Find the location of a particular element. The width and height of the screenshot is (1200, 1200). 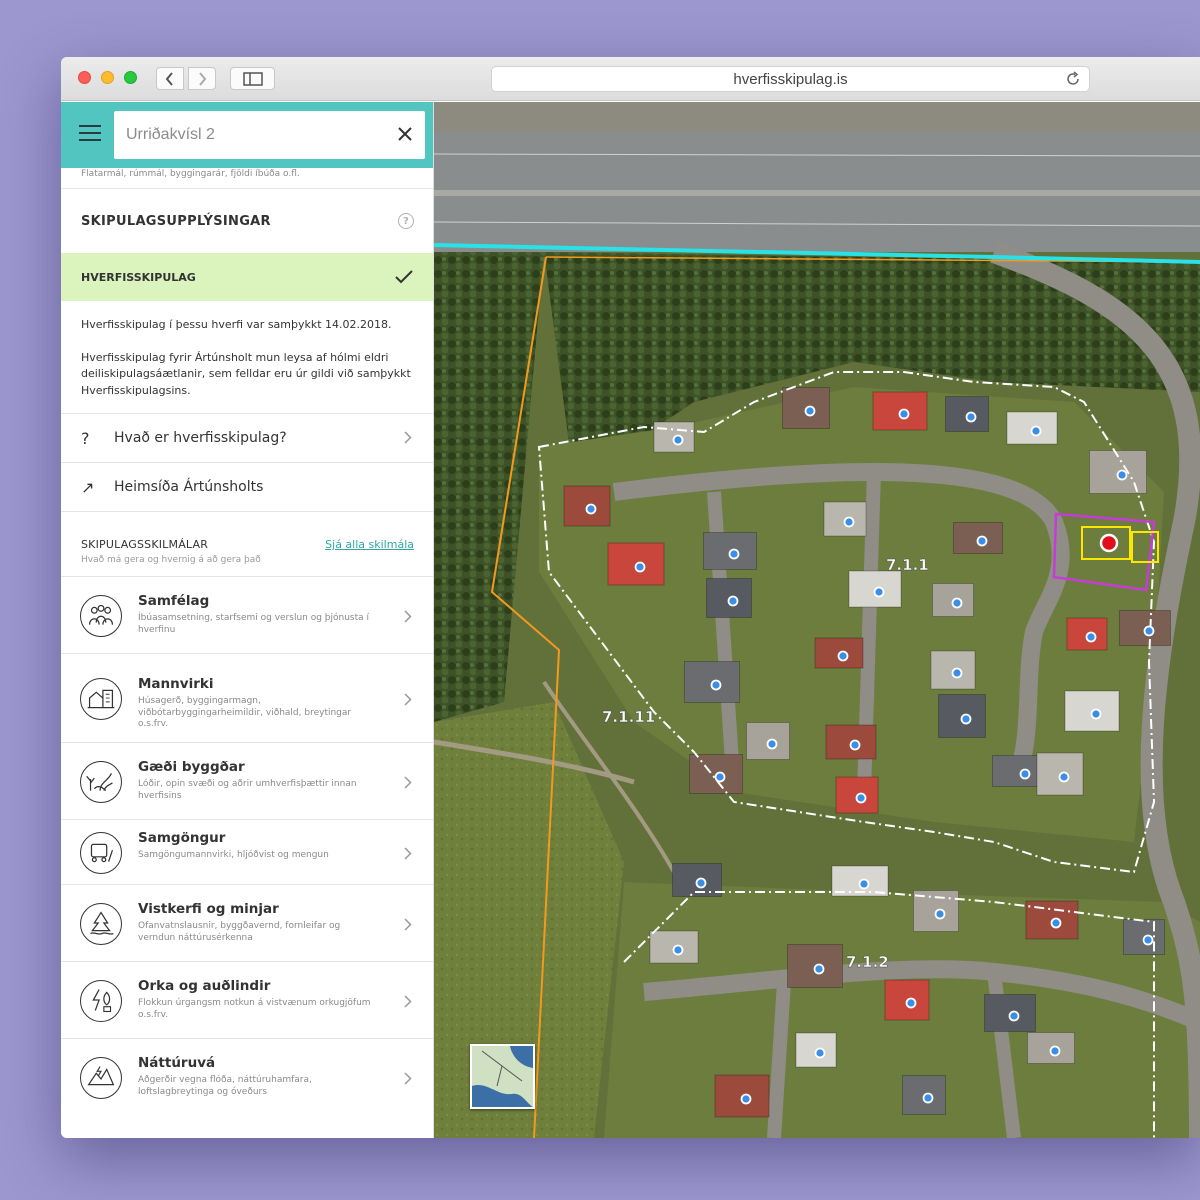

minimap-thumbnail is located at coordinates (502, 1076).